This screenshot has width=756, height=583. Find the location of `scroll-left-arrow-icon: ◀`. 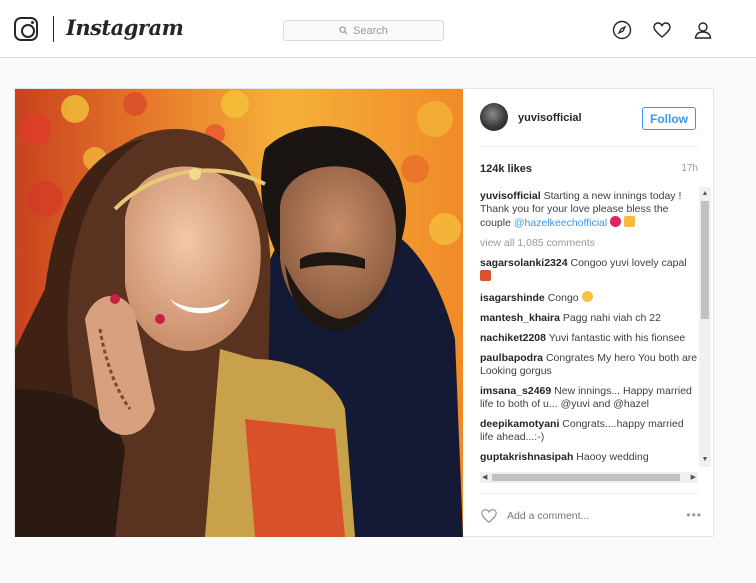

scroll-left-arrow-icon: ◀ is located at coordinates (484, 477).